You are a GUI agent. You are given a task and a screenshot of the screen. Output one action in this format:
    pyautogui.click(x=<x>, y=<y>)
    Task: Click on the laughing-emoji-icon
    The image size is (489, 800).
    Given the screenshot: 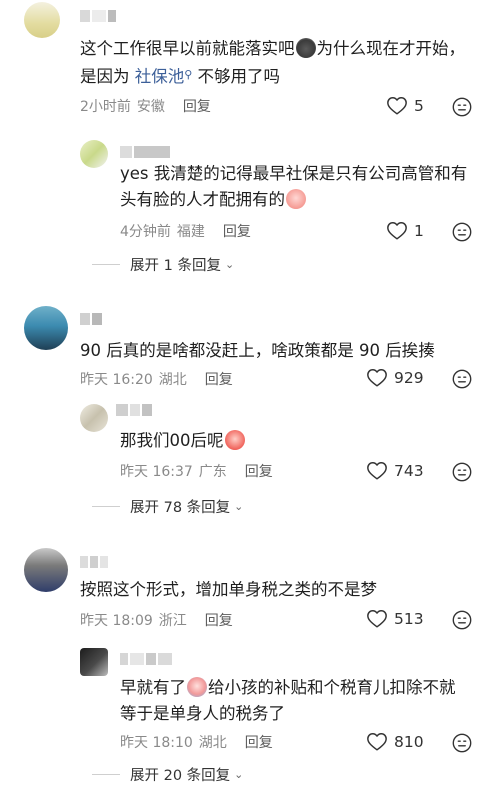 What is the action you would take?
    pyautogui.click(x=234, y=440)
    